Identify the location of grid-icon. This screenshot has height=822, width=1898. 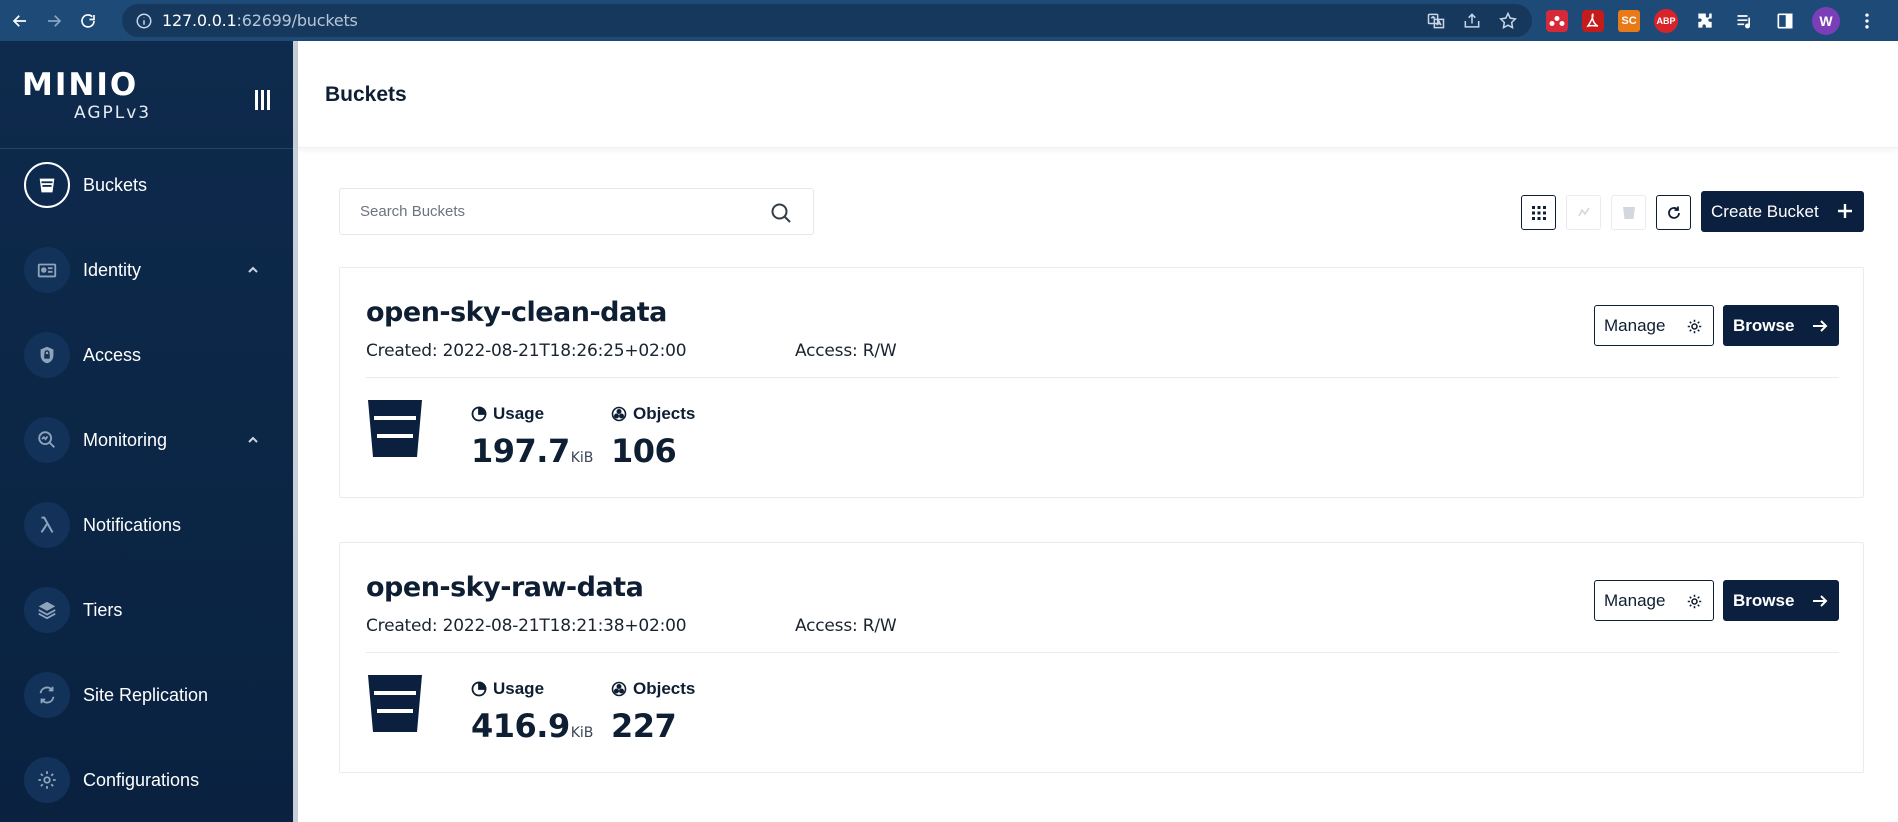
(1538, 212).